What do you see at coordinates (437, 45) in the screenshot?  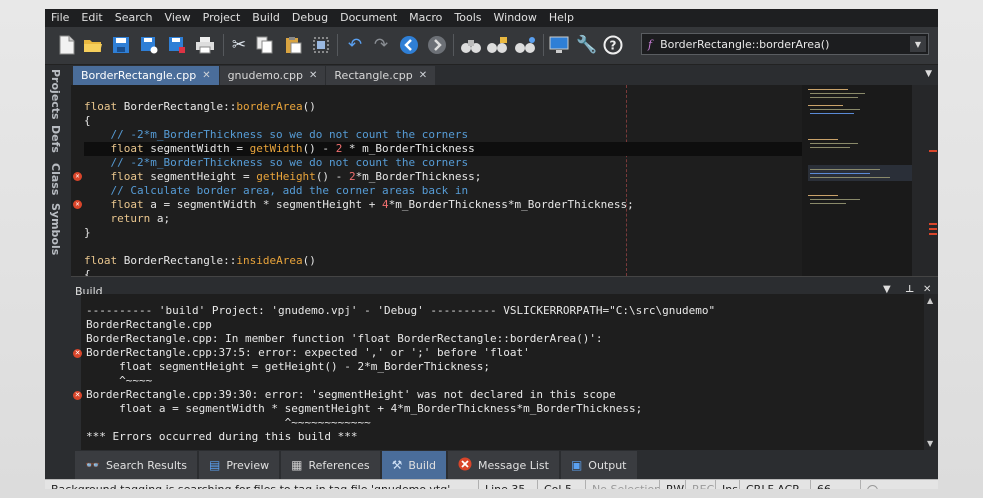 I see `forward-icon` at bounding box center [437, 45].